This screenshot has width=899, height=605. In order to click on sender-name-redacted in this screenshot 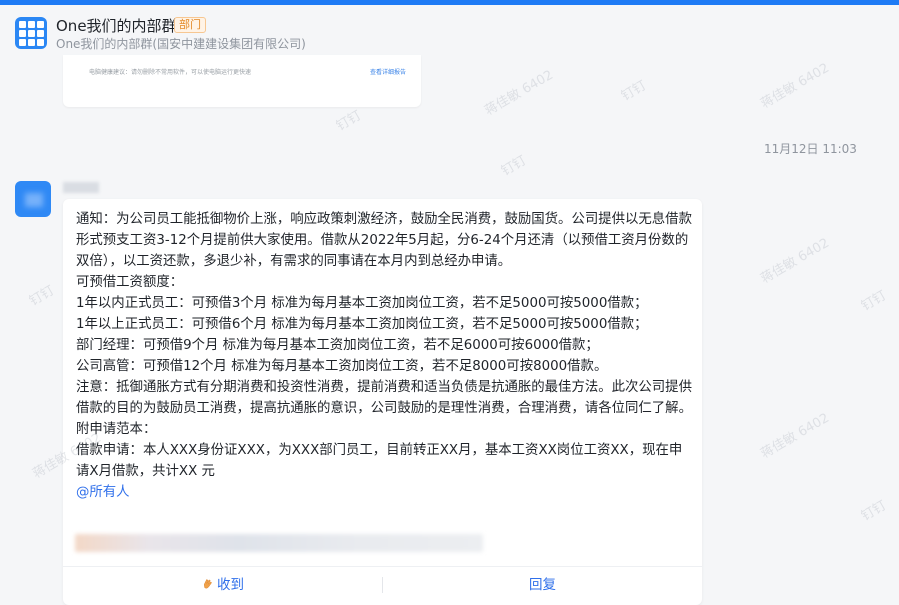, I will do `click(81, 187)`.